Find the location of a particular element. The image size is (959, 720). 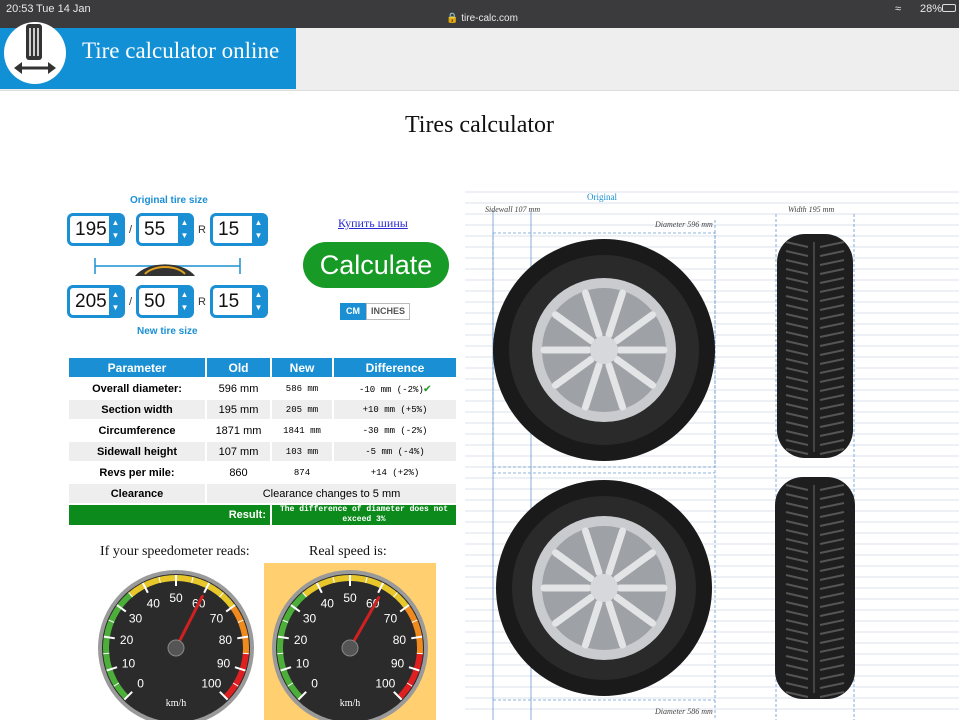

new-rim-select: 15 ▲ ▼ is located at coordinates (239, 301).